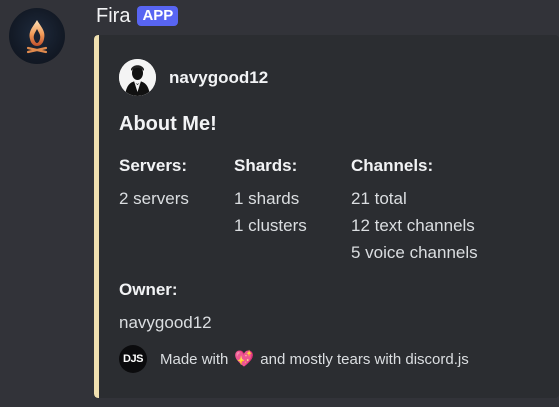  What do you see at coordinates (267, 198) in the screenshot?
I see `field-value-line: 1 shards` at bounding box center [267, 198].